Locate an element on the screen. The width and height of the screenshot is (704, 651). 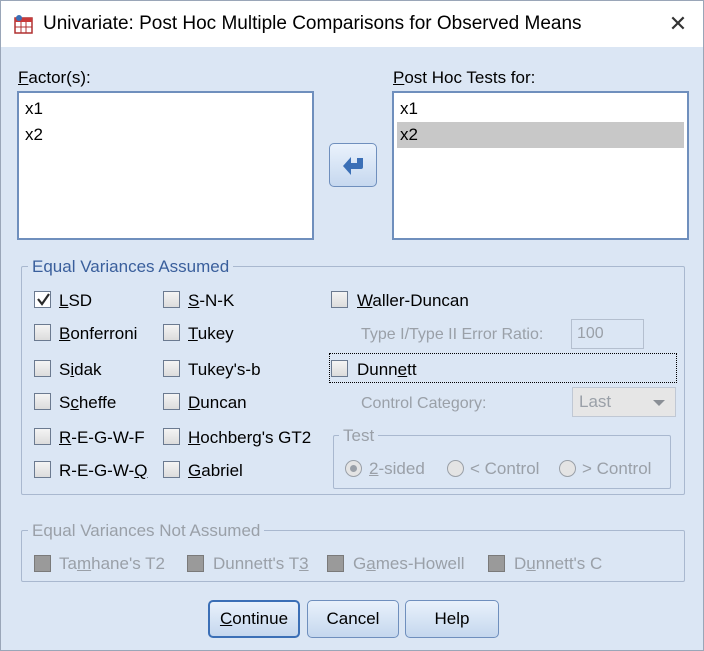
hochberg-label: Hochberg's GT2 is located at coordinates (250, 437).